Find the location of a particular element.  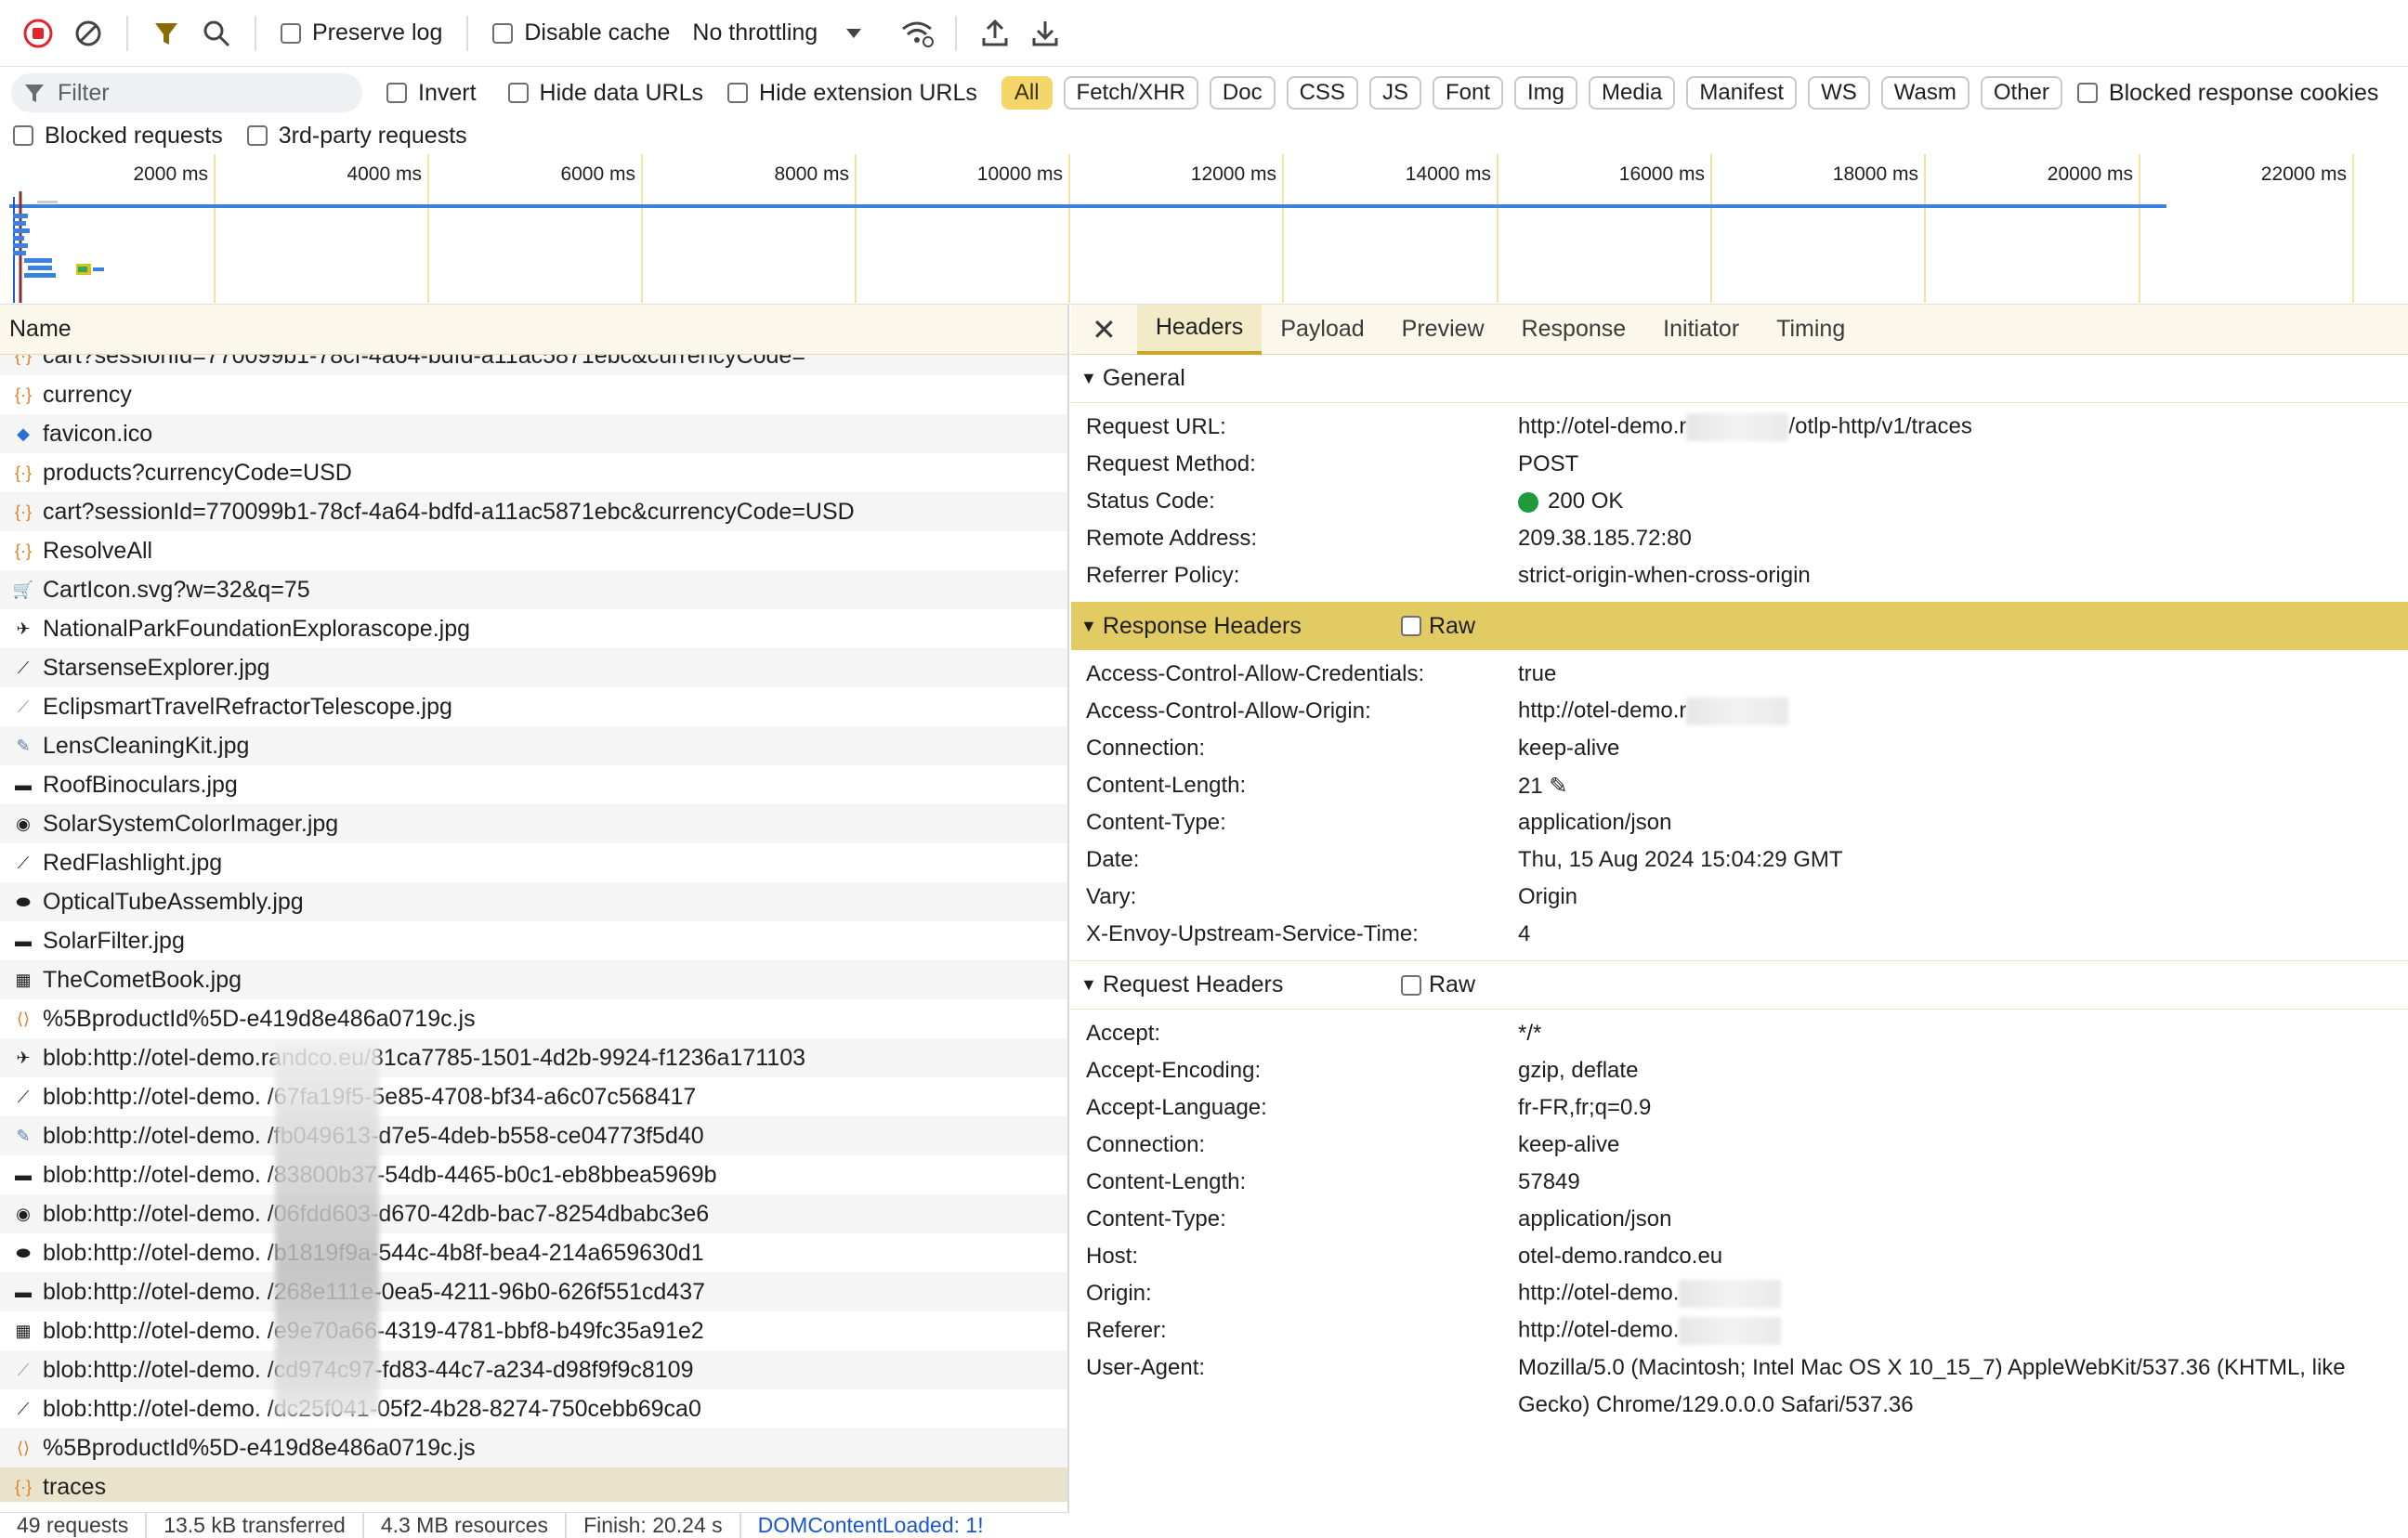

request-name: %5BproductId%5D-e419d8e486a0719c.js is located at coordinates (259, 1447).